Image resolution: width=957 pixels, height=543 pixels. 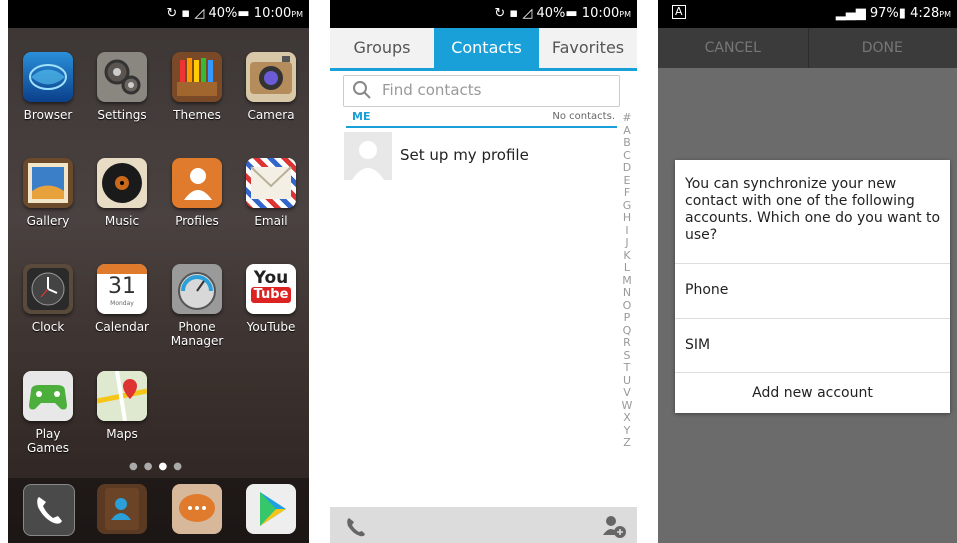 I want to click on app-settings: Settings, so click(x=122, y=87).